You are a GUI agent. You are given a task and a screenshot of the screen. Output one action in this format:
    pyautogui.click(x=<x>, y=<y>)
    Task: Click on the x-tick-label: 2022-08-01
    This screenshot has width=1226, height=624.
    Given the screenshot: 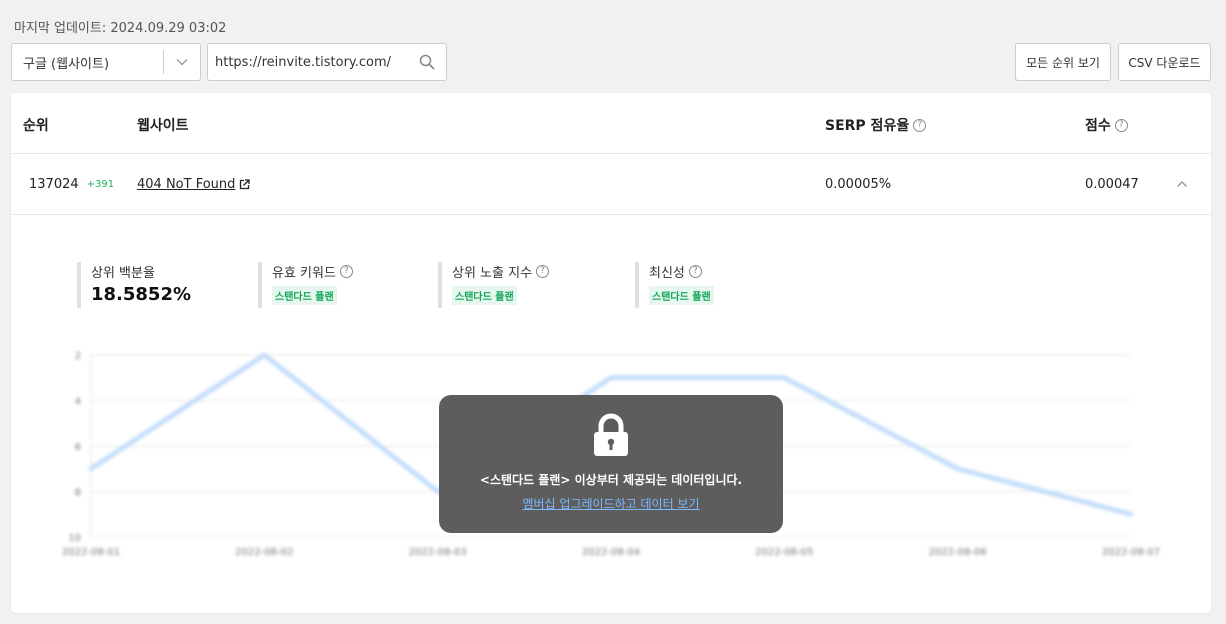 What is the action you would take?
    pyautogui.click(x=91, y=552)
    